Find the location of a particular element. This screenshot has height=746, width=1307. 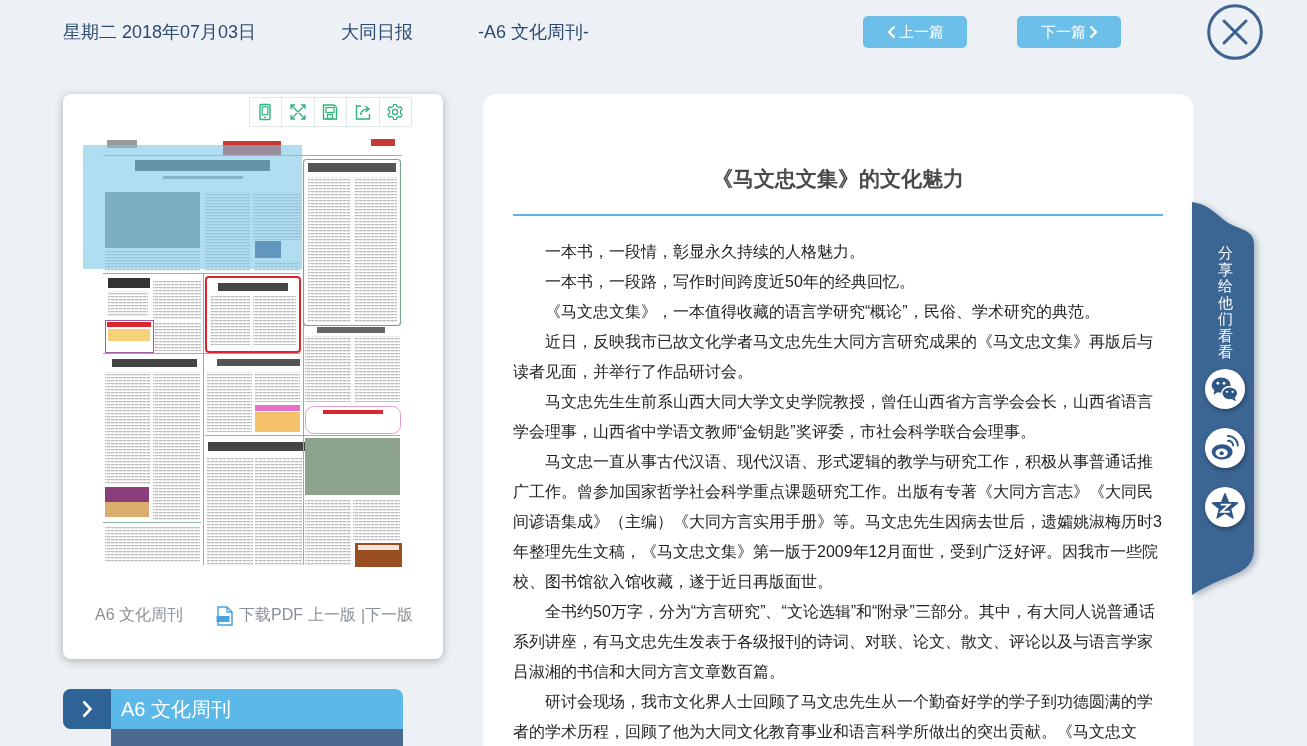

single-page-button is located at coordinates (265, 112).